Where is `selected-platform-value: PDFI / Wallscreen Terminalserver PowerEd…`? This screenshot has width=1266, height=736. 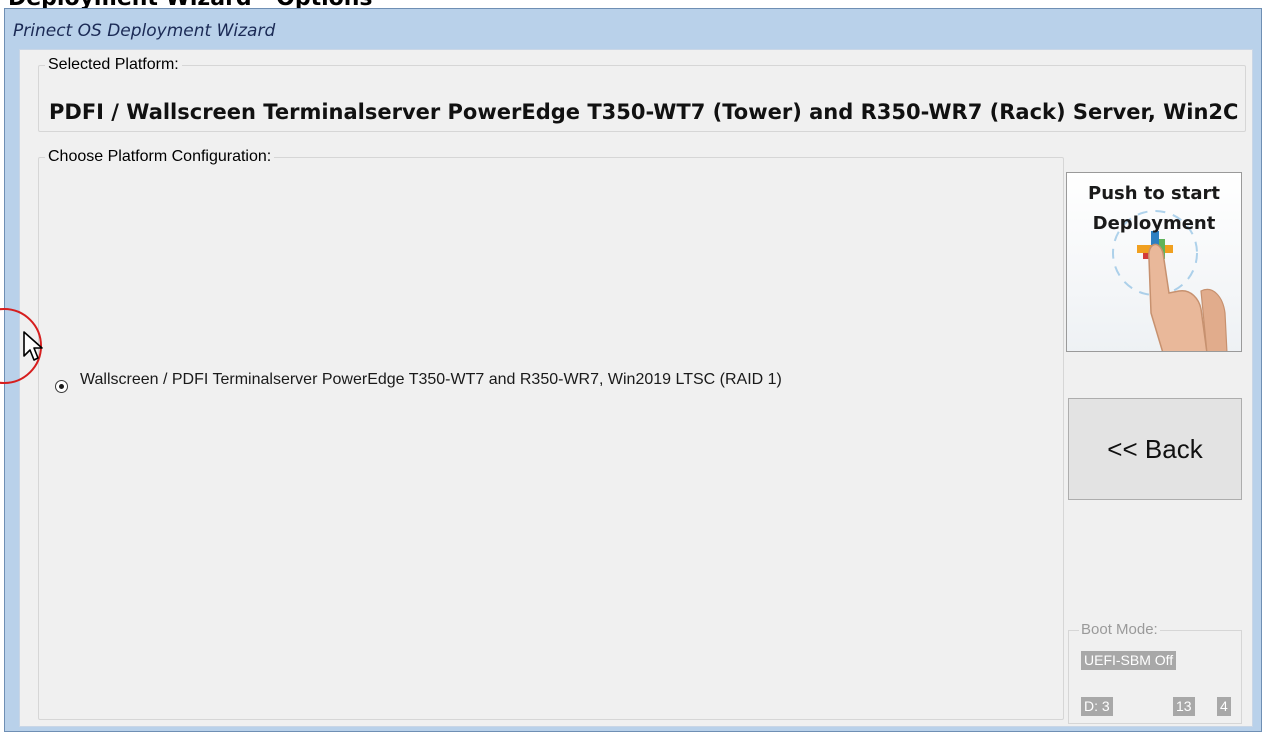
selected-platform-value: PDFI / Wallscreen Terminalserver PowerEd… is located at coordinates (644, 112).